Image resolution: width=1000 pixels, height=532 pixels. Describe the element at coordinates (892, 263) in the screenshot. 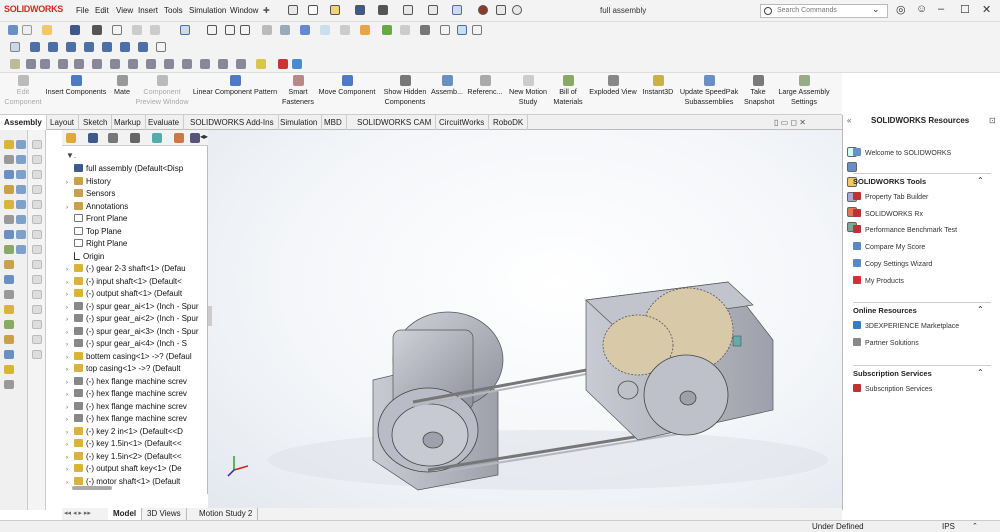

I see `resource-link: Copy Settings Wizard` at that location.